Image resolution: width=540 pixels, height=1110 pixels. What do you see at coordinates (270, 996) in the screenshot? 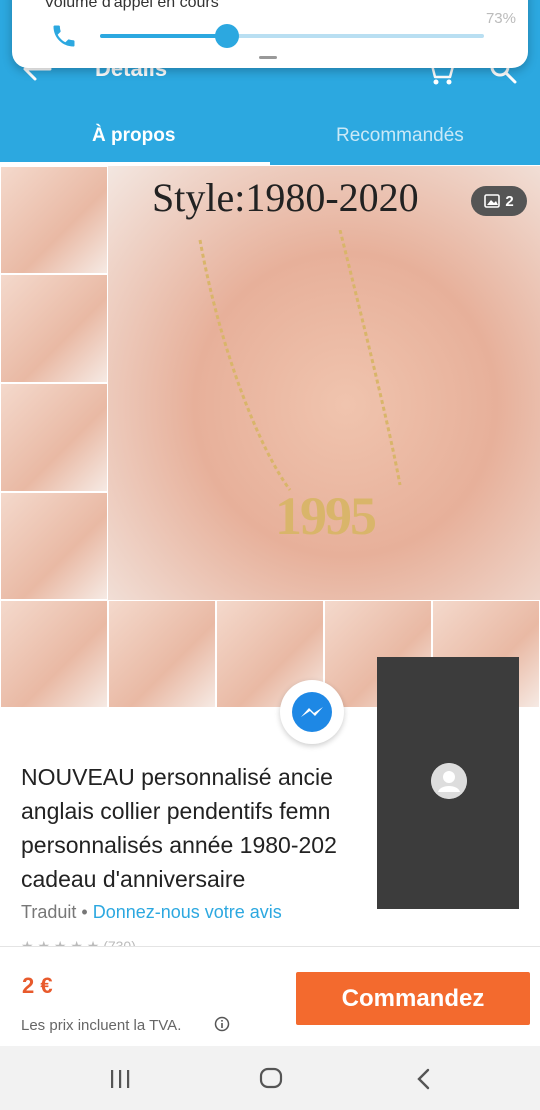
I see `purchase-bar: 2 € Les prix incluent la TVA. Commandez` at bounding box center [270, 996].